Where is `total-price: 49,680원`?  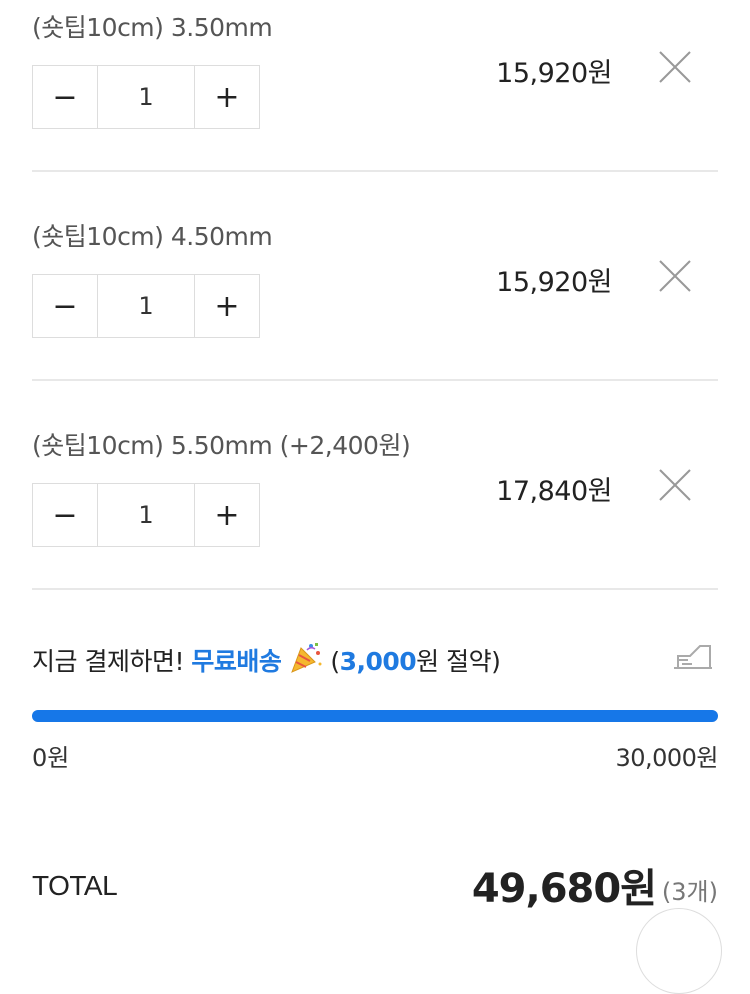
total-price: 49,680원 is located at coordinates (564, 889).